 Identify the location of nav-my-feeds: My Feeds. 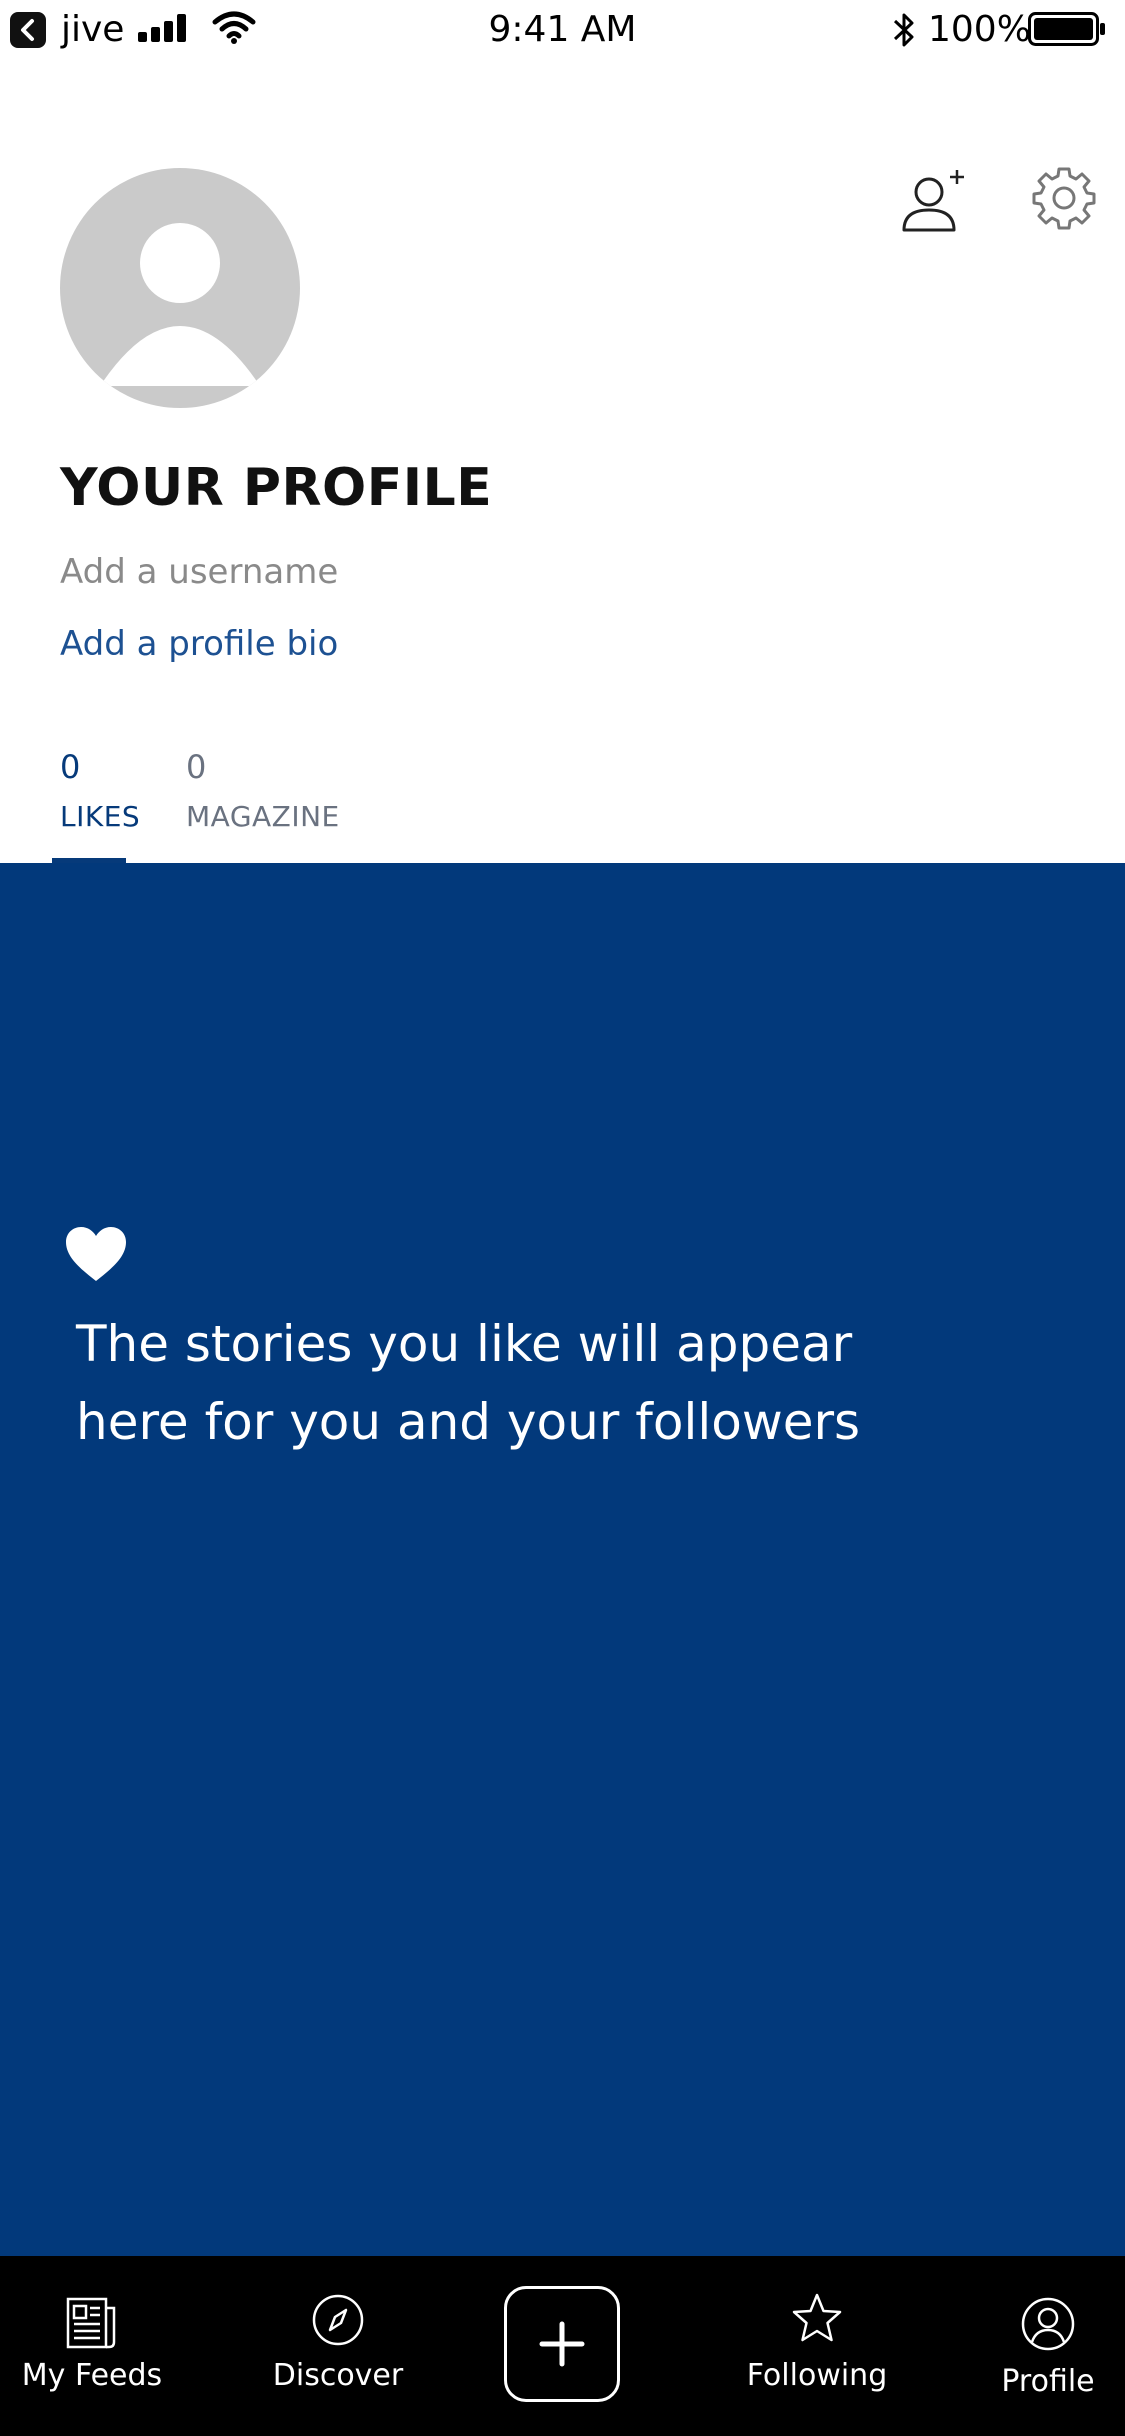
(92, 2346).